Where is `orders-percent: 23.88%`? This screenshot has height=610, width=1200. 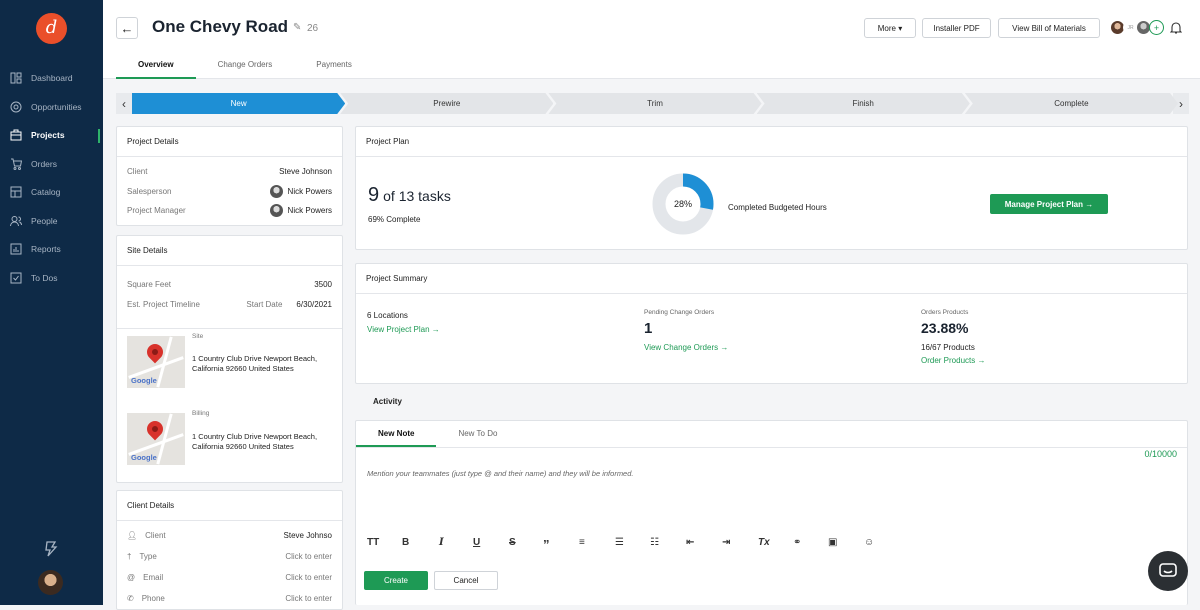 orders-percent: 23.88% is located at coordinates (945, 328).